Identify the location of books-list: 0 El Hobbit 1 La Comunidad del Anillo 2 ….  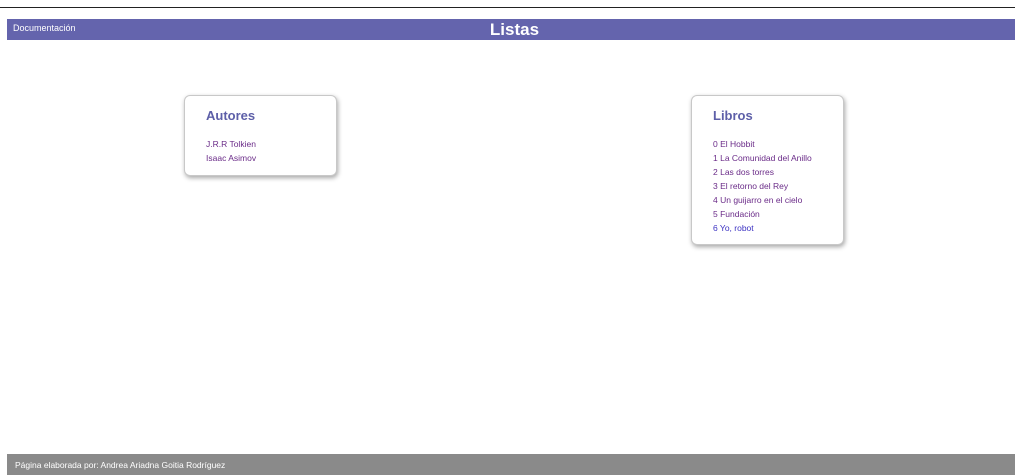
(778, 186).